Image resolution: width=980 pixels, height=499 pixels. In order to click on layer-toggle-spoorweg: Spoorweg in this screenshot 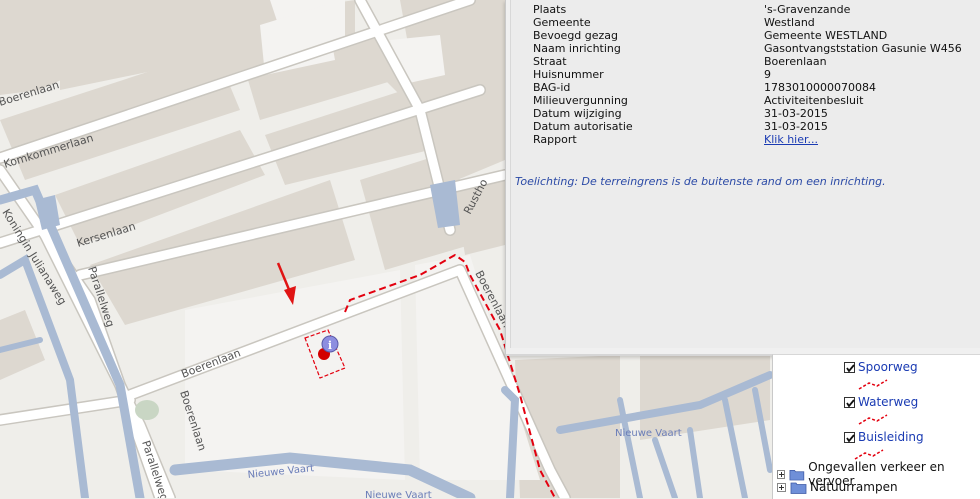, I will do `click(881, 367)`.